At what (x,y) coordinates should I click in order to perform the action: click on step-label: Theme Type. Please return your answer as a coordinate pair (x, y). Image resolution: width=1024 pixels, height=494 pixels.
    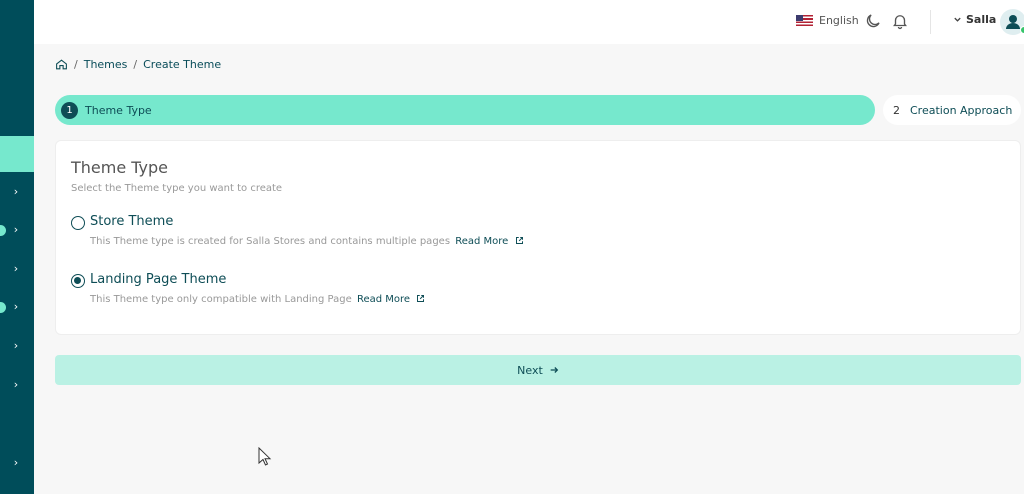
    Looking at the image, I should click on (118, 110).